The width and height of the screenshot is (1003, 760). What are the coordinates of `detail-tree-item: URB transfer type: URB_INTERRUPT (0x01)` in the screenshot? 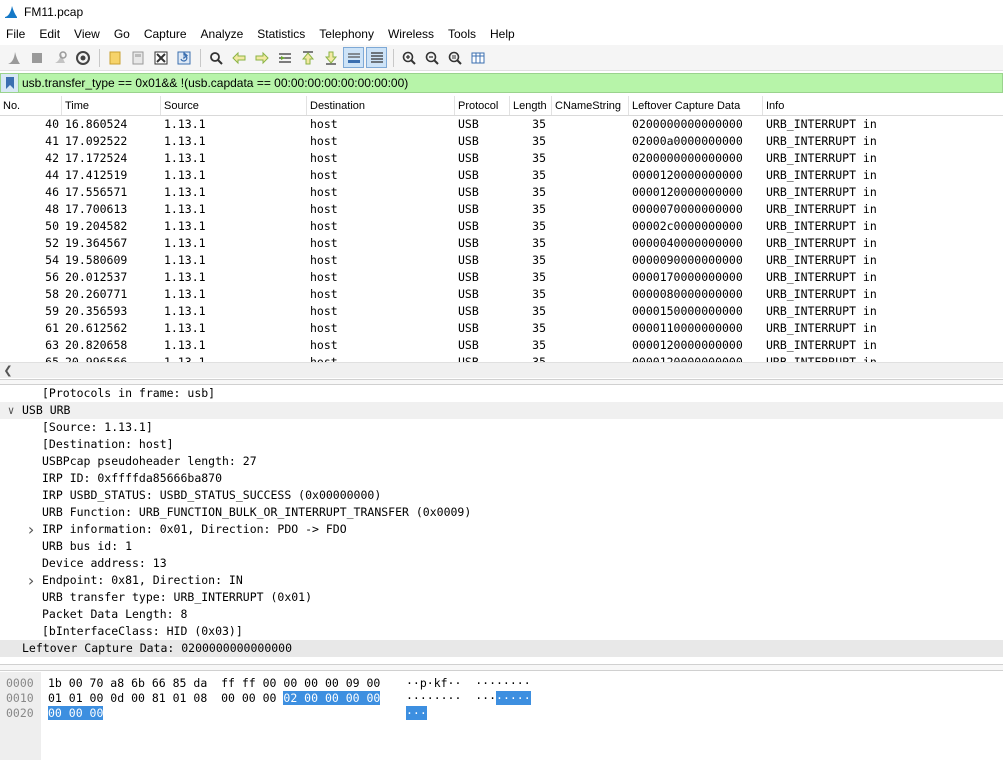 It's located at (501, 597).